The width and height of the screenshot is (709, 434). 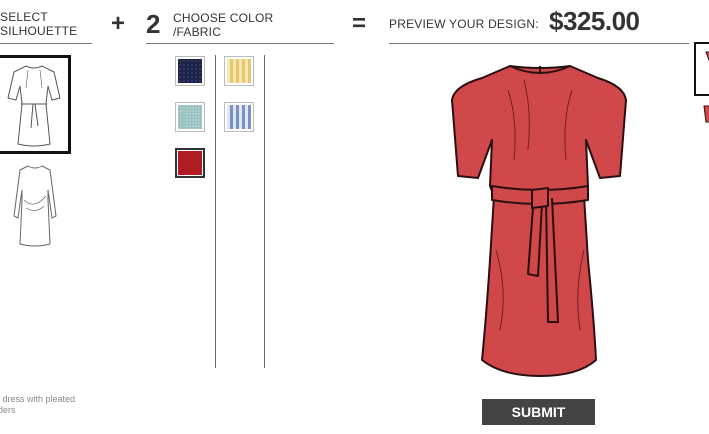 I want to click on red-solid-fill, so click(x=190, y=163).